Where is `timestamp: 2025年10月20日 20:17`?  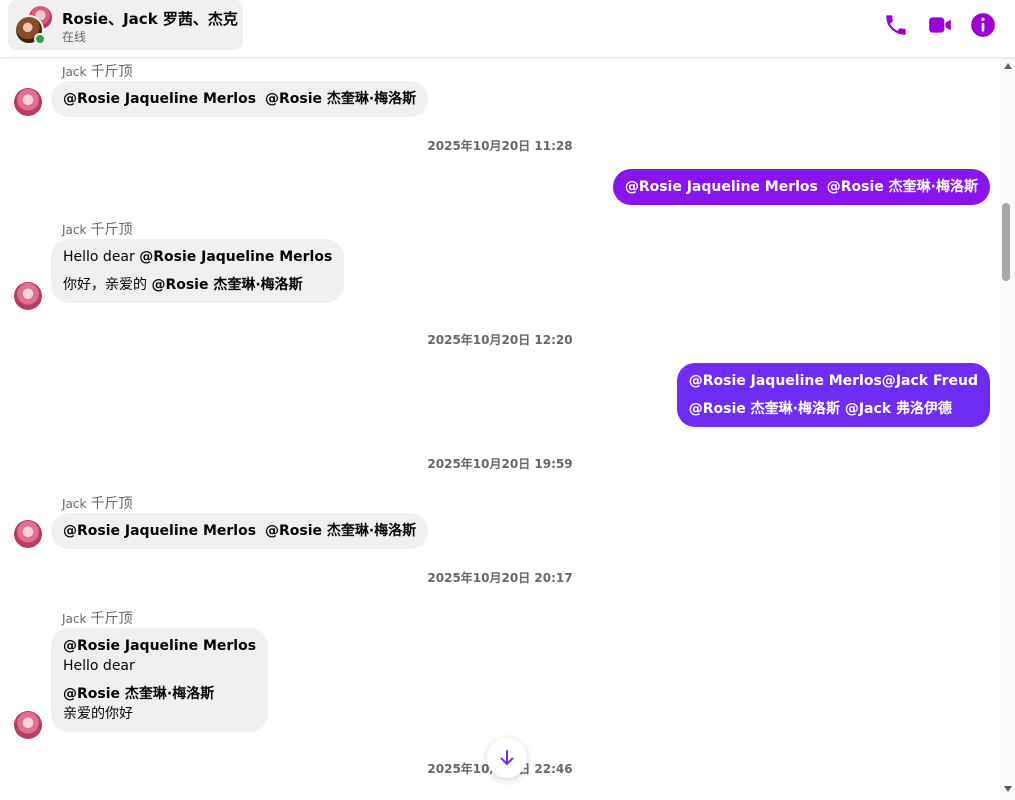
timestamp: 2025年10月20日 20:17 is located at coordinates (500, 578).